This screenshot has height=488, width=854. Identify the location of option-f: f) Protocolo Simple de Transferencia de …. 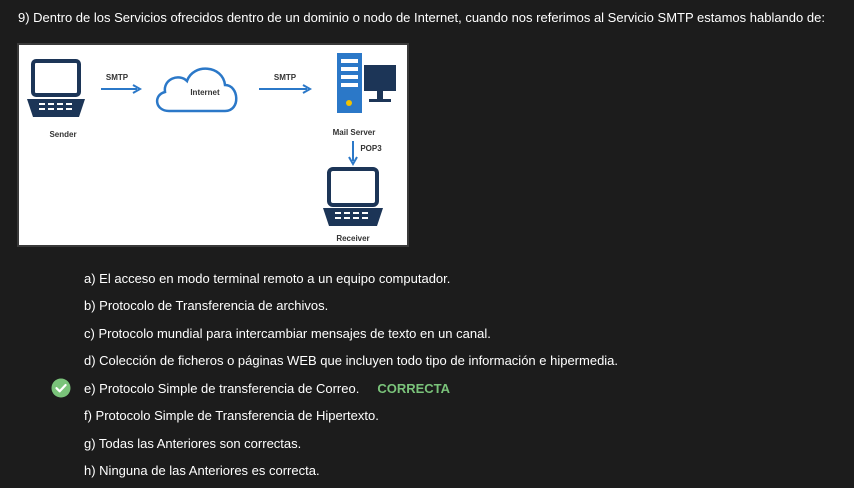
(231, 415).